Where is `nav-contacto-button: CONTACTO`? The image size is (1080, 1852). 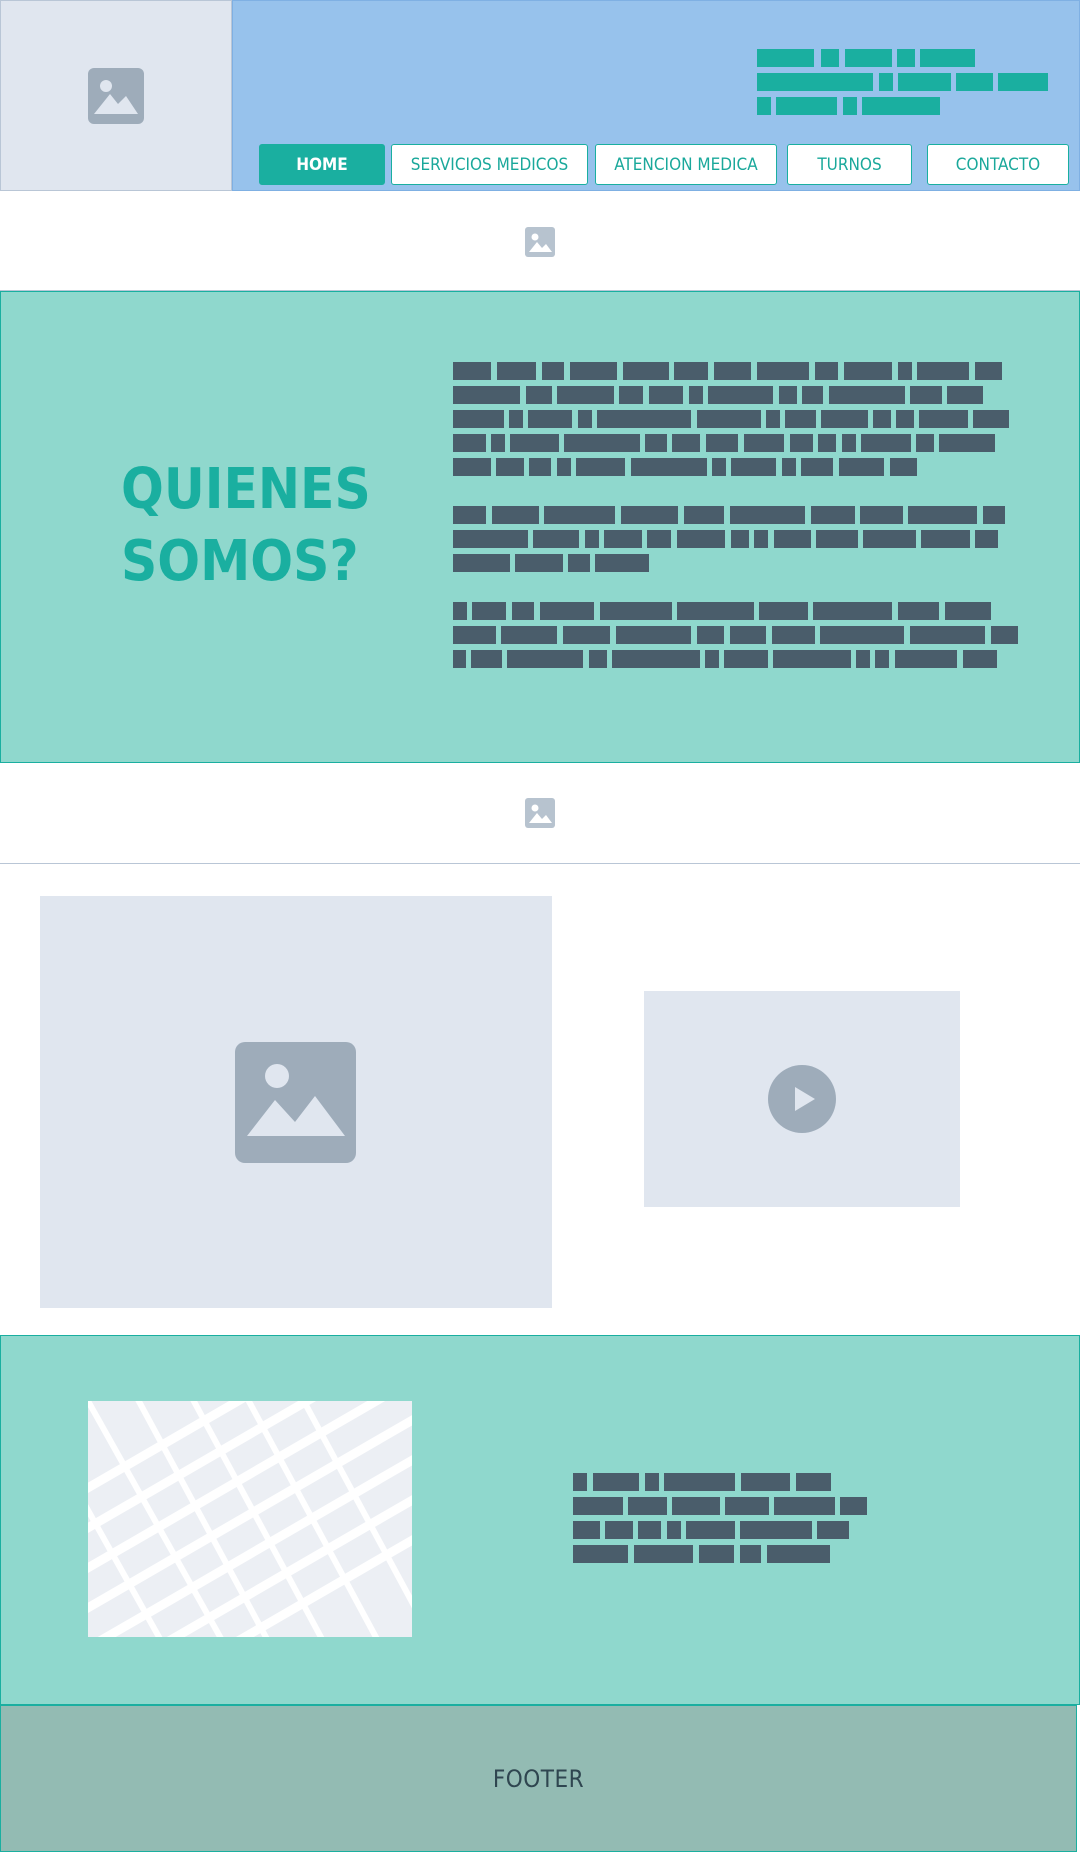
nav-contacto-button: CONTACTO is located at coordinates (998, 164).